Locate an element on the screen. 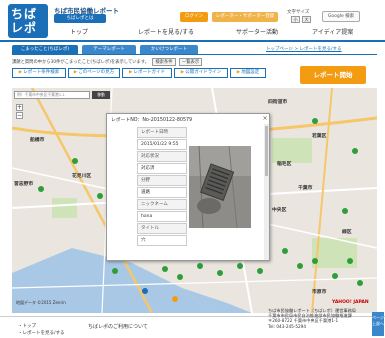 The height and width of the screenshot is (338, 385). map-copyright: 地図データ ©2015 Zenrin is located at coordinates (41, 302).